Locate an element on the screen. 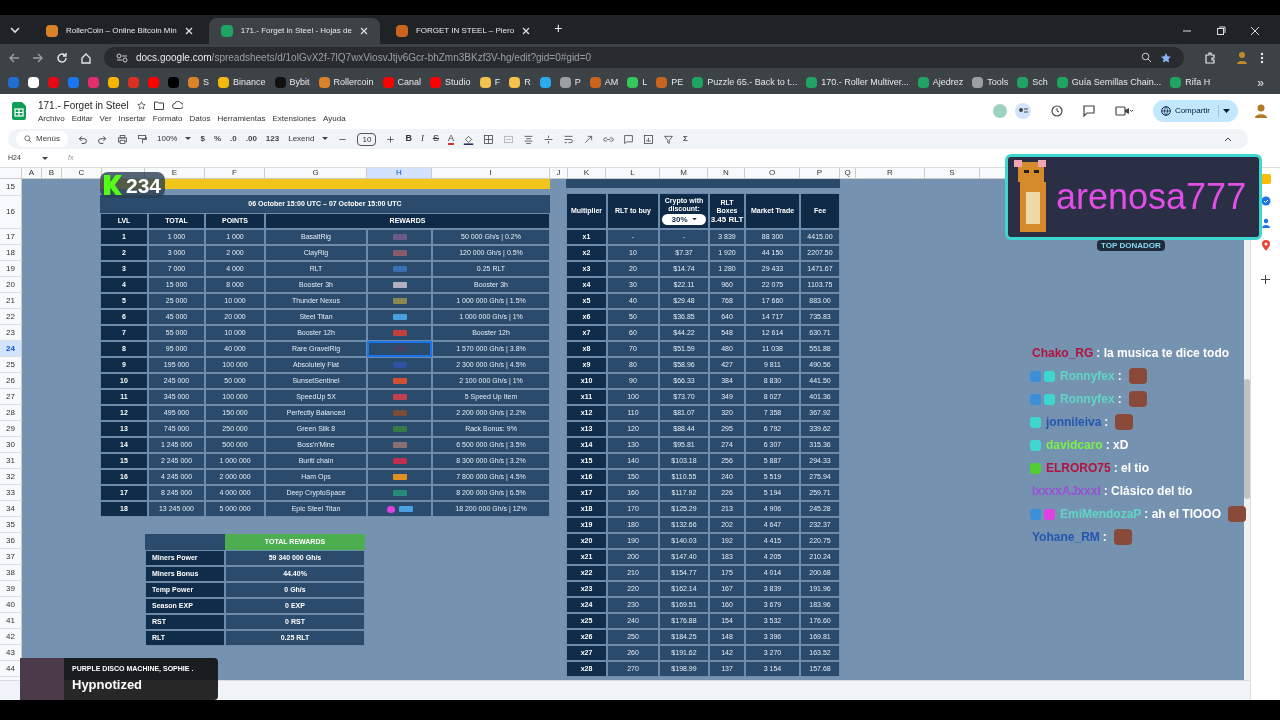 This screenshot has width=1280, height=720. zoom-icon is located at coordinates (1146, 57).